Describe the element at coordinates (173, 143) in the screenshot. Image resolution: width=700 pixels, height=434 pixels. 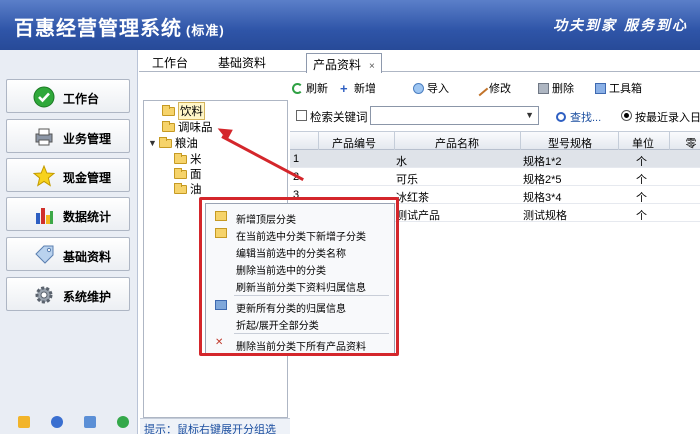
I see `tree-node-grain-oil: ▼ 粮油` at that location.